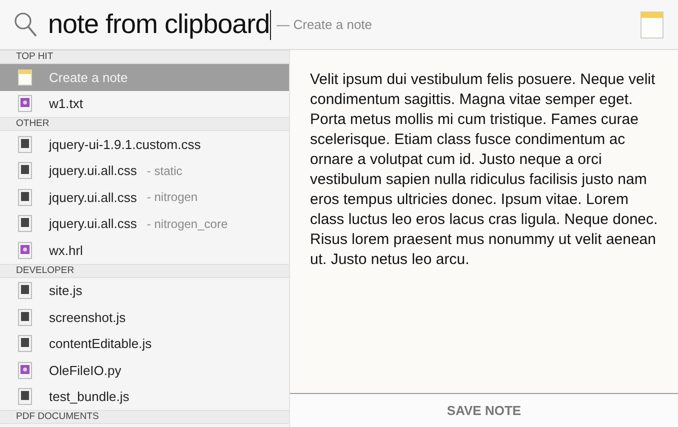 The height and width of the screenshot is (427, 678). What do you see at coordinates (144, 317) in the screenshot?
I see `result-item: screenshot.js` at bounding box center [144, 317].